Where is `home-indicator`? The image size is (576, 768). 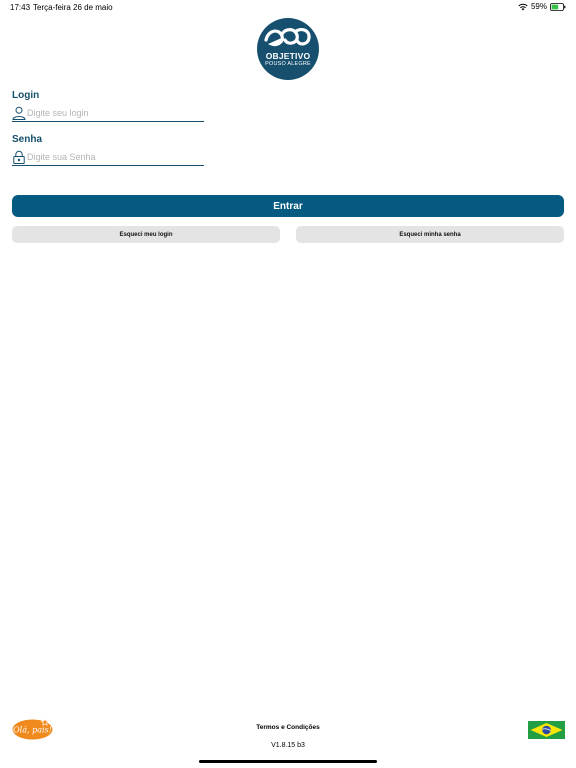
home-indicator is located at coordinates (288, 761).